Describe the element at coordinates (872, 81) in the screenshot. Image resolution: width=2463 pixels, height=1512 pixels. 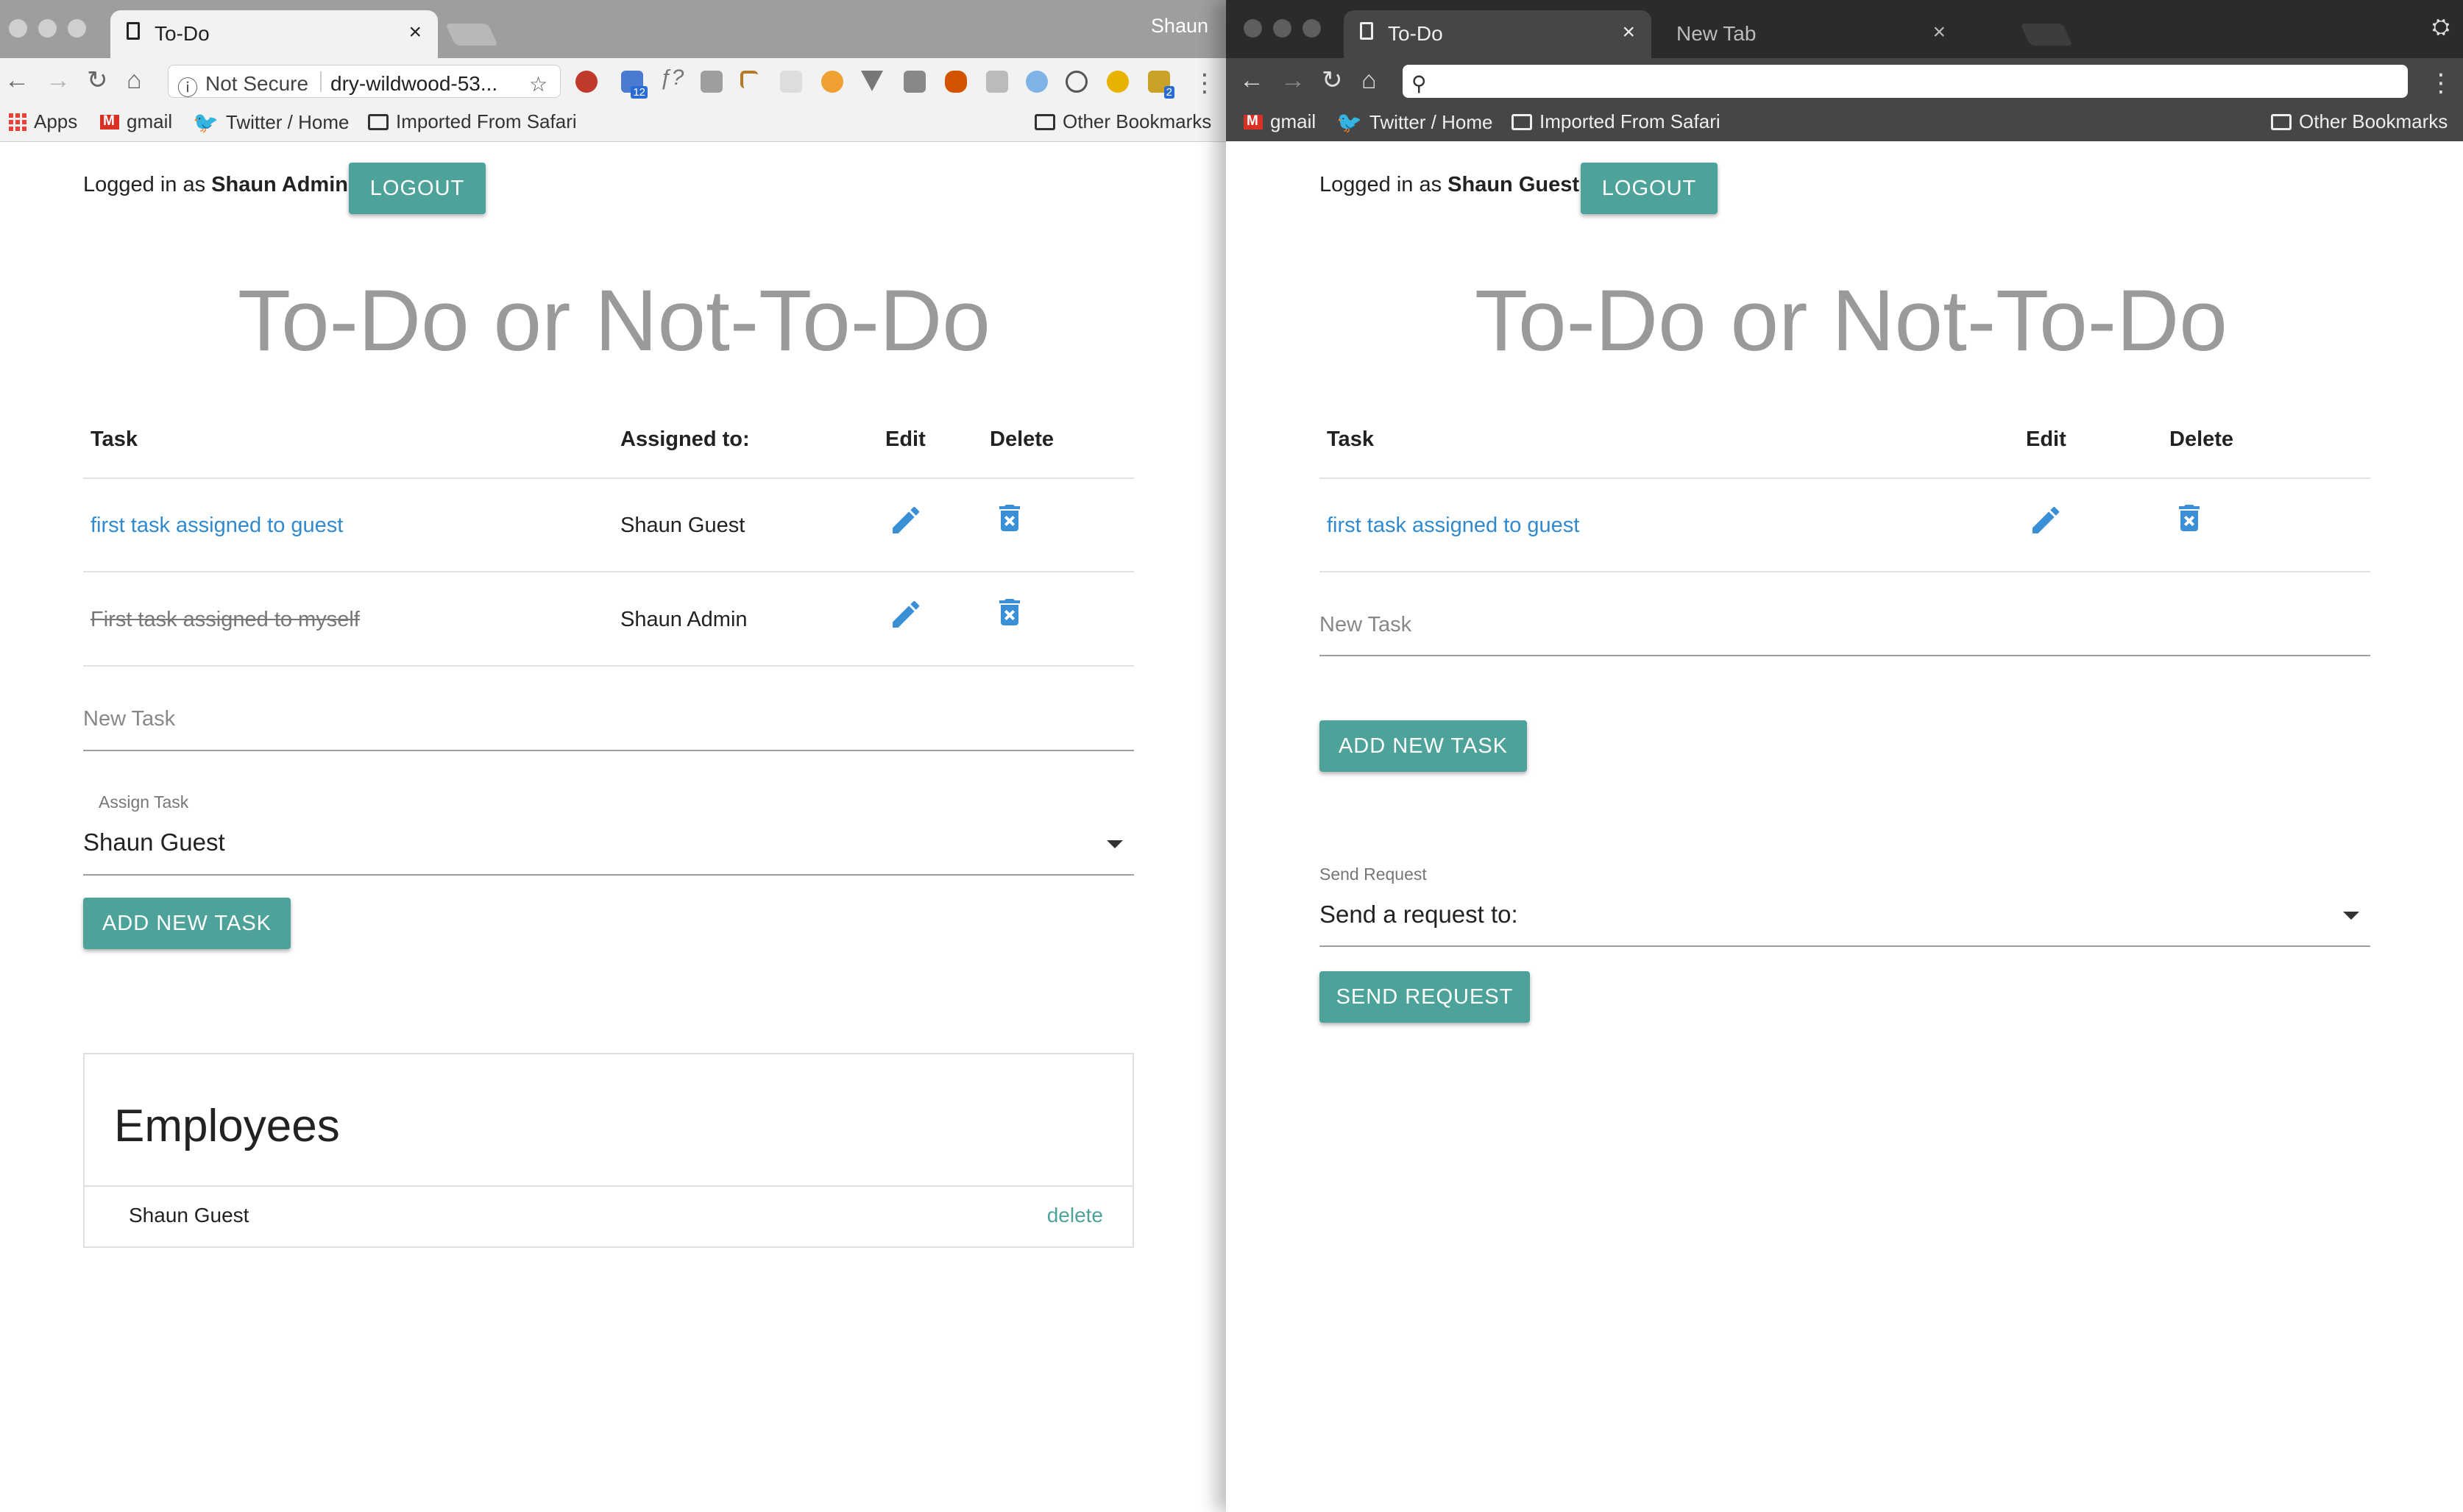
I see `vue-extension-icon` at that location.